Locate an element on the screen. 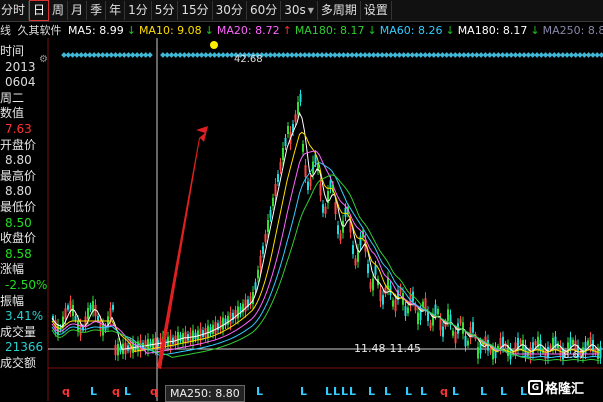 This screenshot has height=402, width=603. amount-label: 成交额 is located at coordinates (18, 362).